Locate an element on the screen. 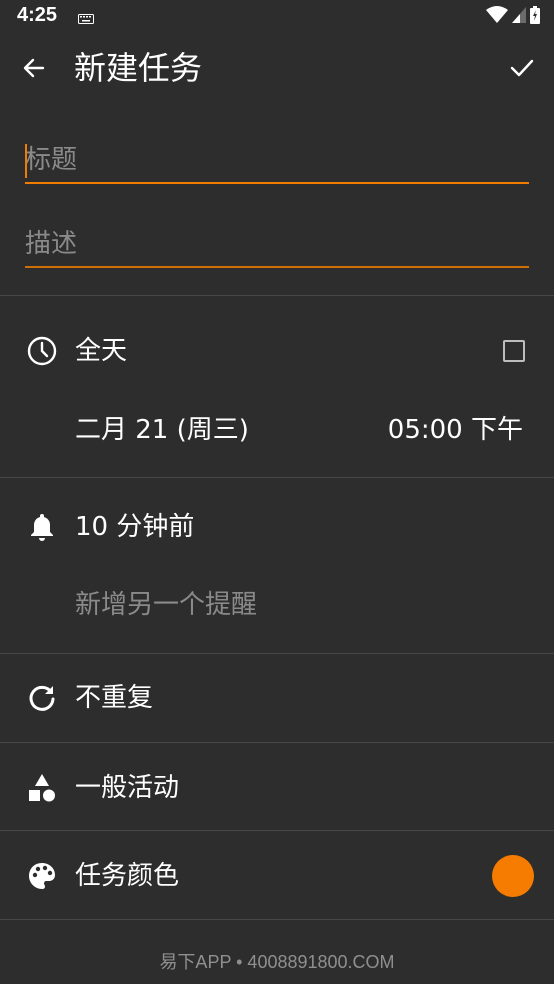 This screenshot has height=984, width=554. category-option: 一般活动 is located at coordinates (127, 788).